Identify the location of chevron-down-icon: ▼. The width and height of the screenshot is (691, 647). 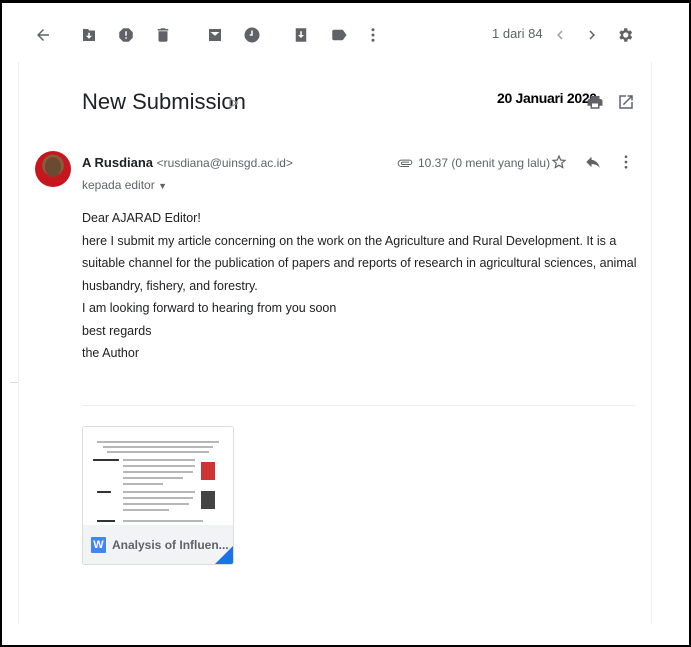
(162, 186).